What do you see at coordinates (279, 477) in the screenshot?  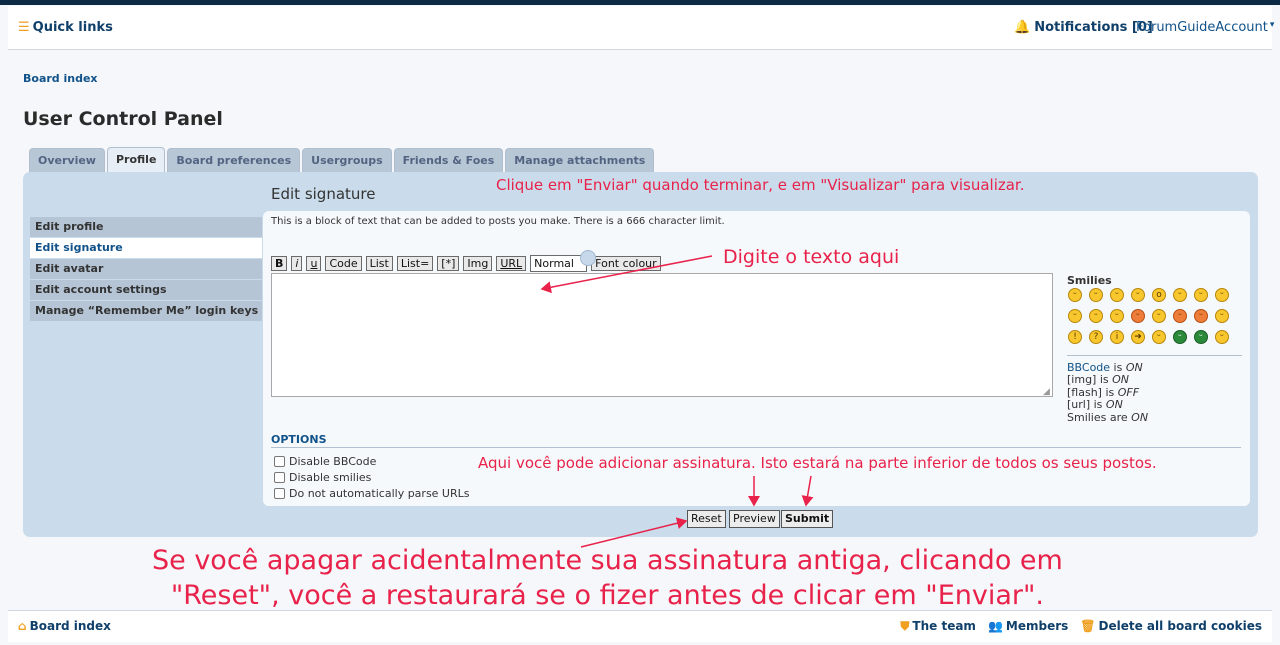 I see `disable-smilies-checkbox` at bounding box center [279, 477].